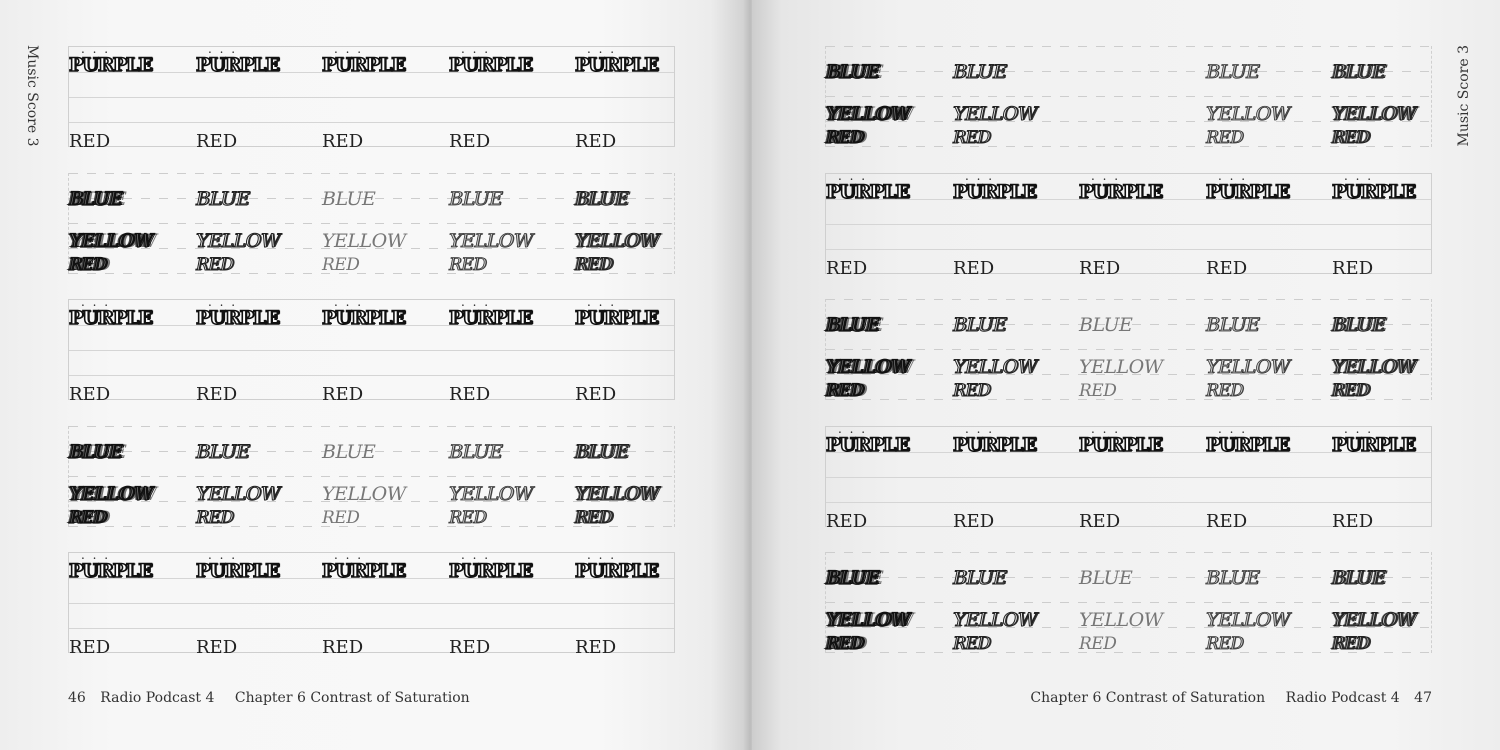  Describe the element at coordinates (1342, 698) in the screenshot. I see `footer-title: Radio Podcast 4` at that location.